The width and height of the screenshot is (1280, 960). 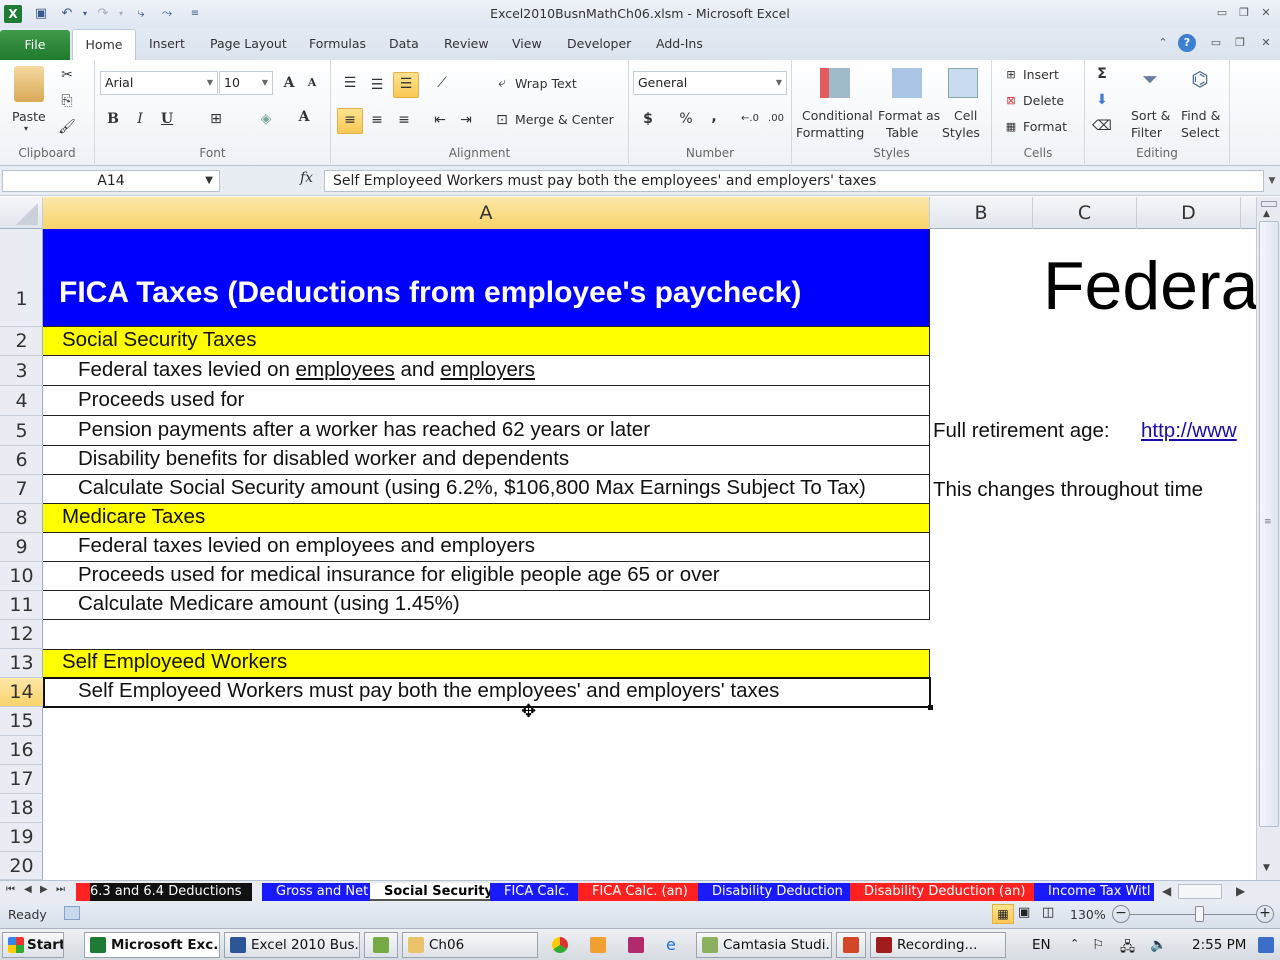 What do you see at coordinates (1150, 83) in the screenshot?
I see `sort-filter-icon: ⏷` at bounding box center [1150, 83].